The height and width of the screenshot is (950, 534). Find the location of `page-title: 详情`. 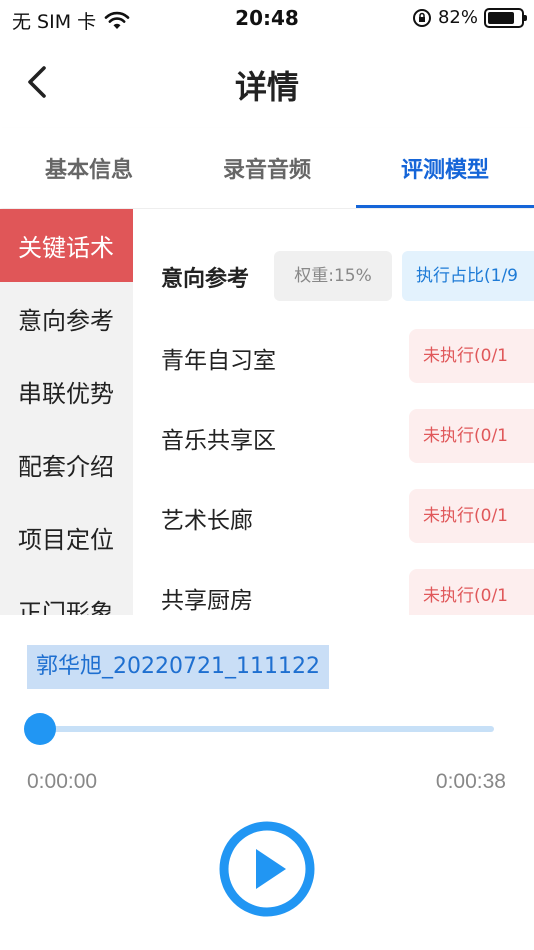

page-title: 详情 is located at coordinates (266, 87).